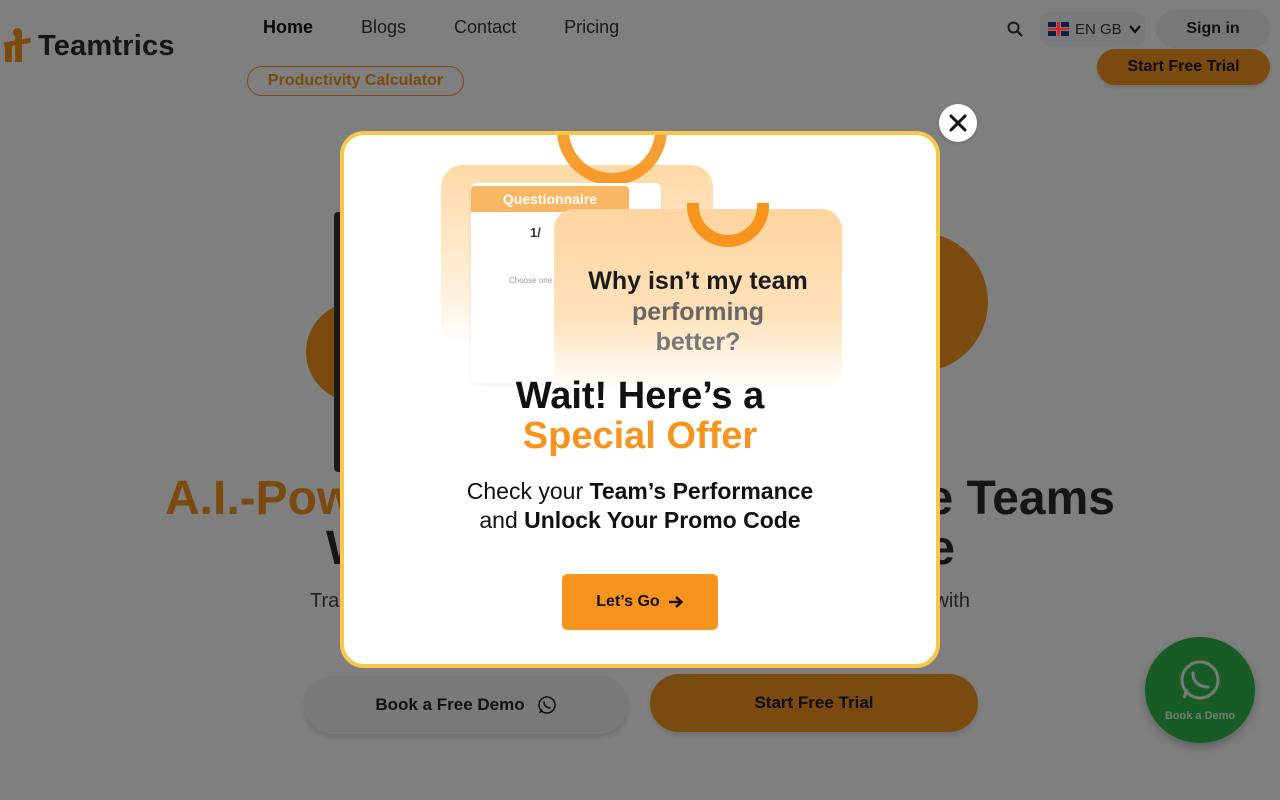  What do you see at coordinates (701, 491) in the screenshot?
I see `modal-subtitle-bold: Team’s Performance` at bounding box center [701, 491].